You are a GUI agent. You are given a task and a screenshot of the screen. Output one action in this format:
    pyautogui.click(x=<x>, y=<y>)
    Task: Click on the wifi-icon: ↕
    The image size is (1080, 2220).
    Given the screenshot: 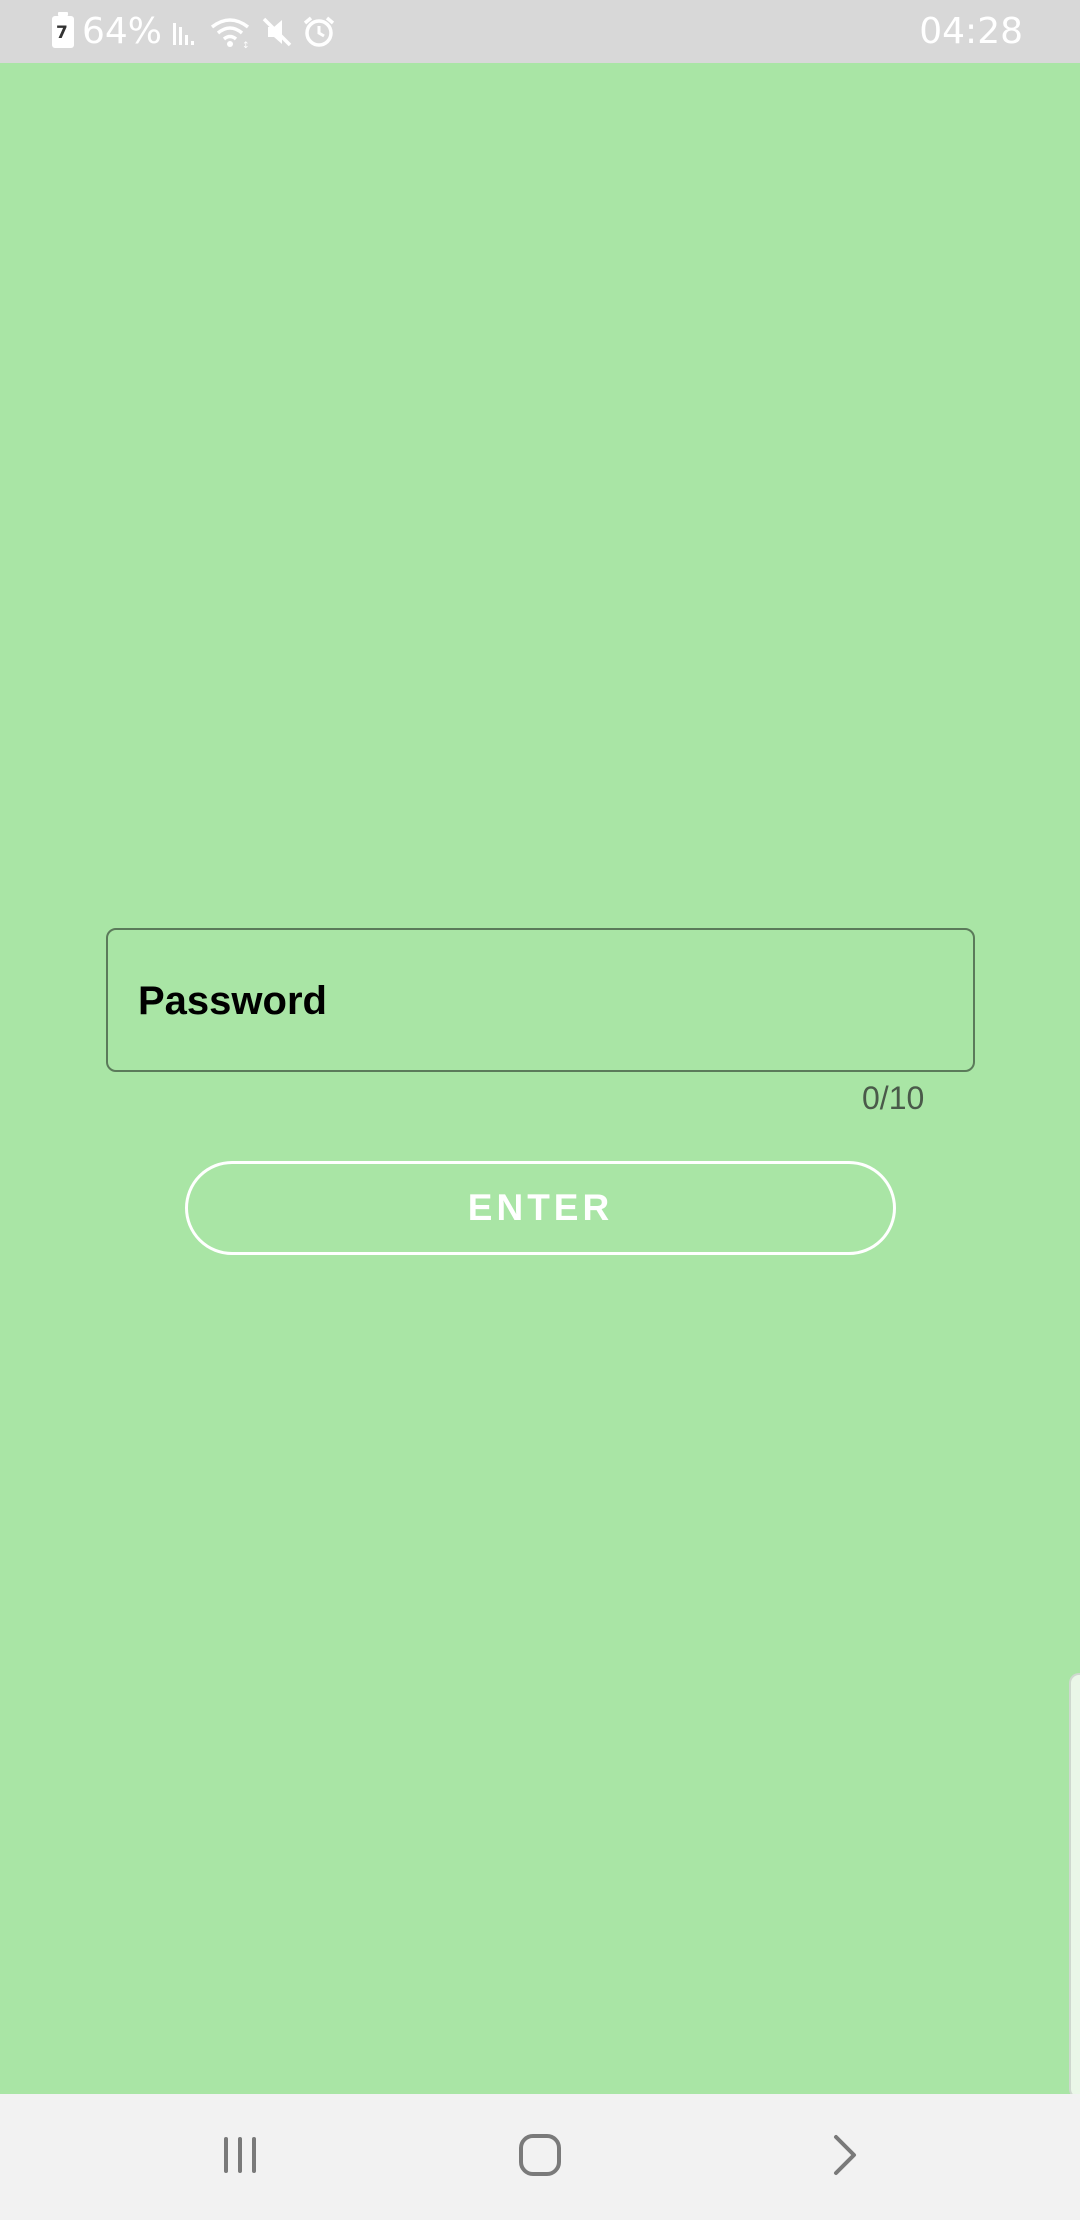 What is the action you would take?
    pyautogui.click(x=230, y=32)
    